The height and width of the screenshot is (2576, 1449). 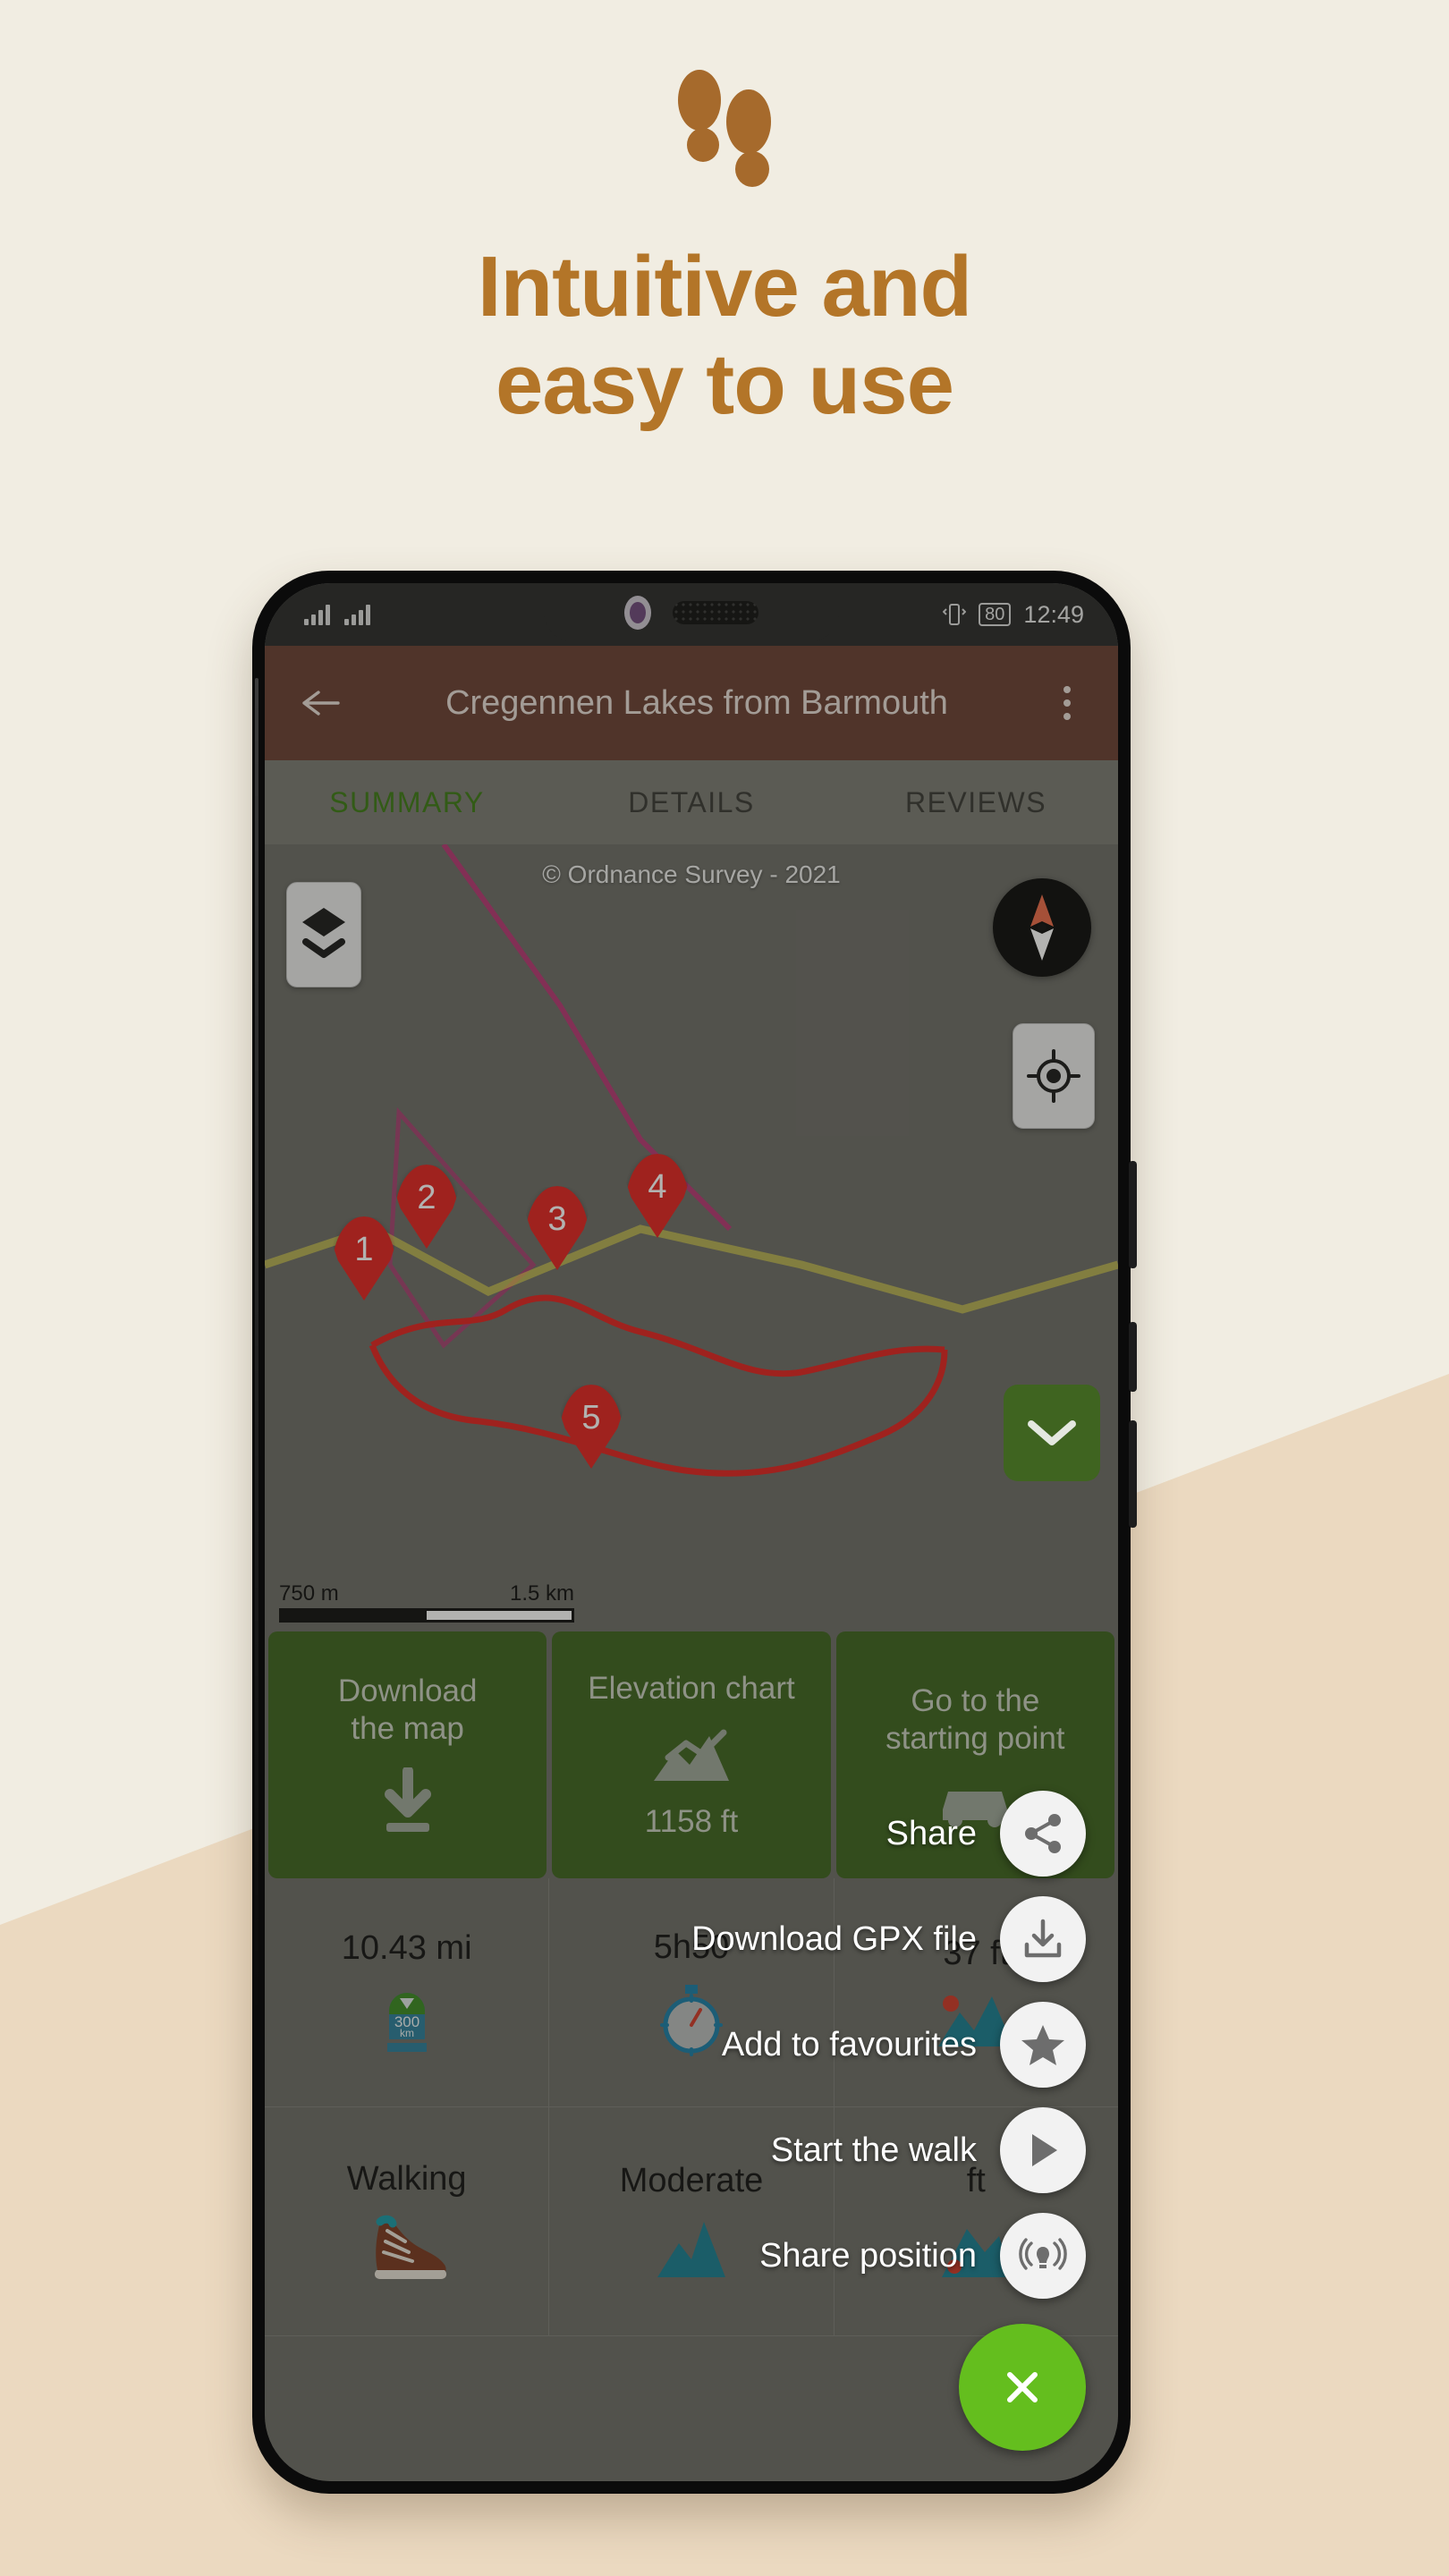 I want to click on tile-download-map: Download the map, so click(x=407, y=1754).